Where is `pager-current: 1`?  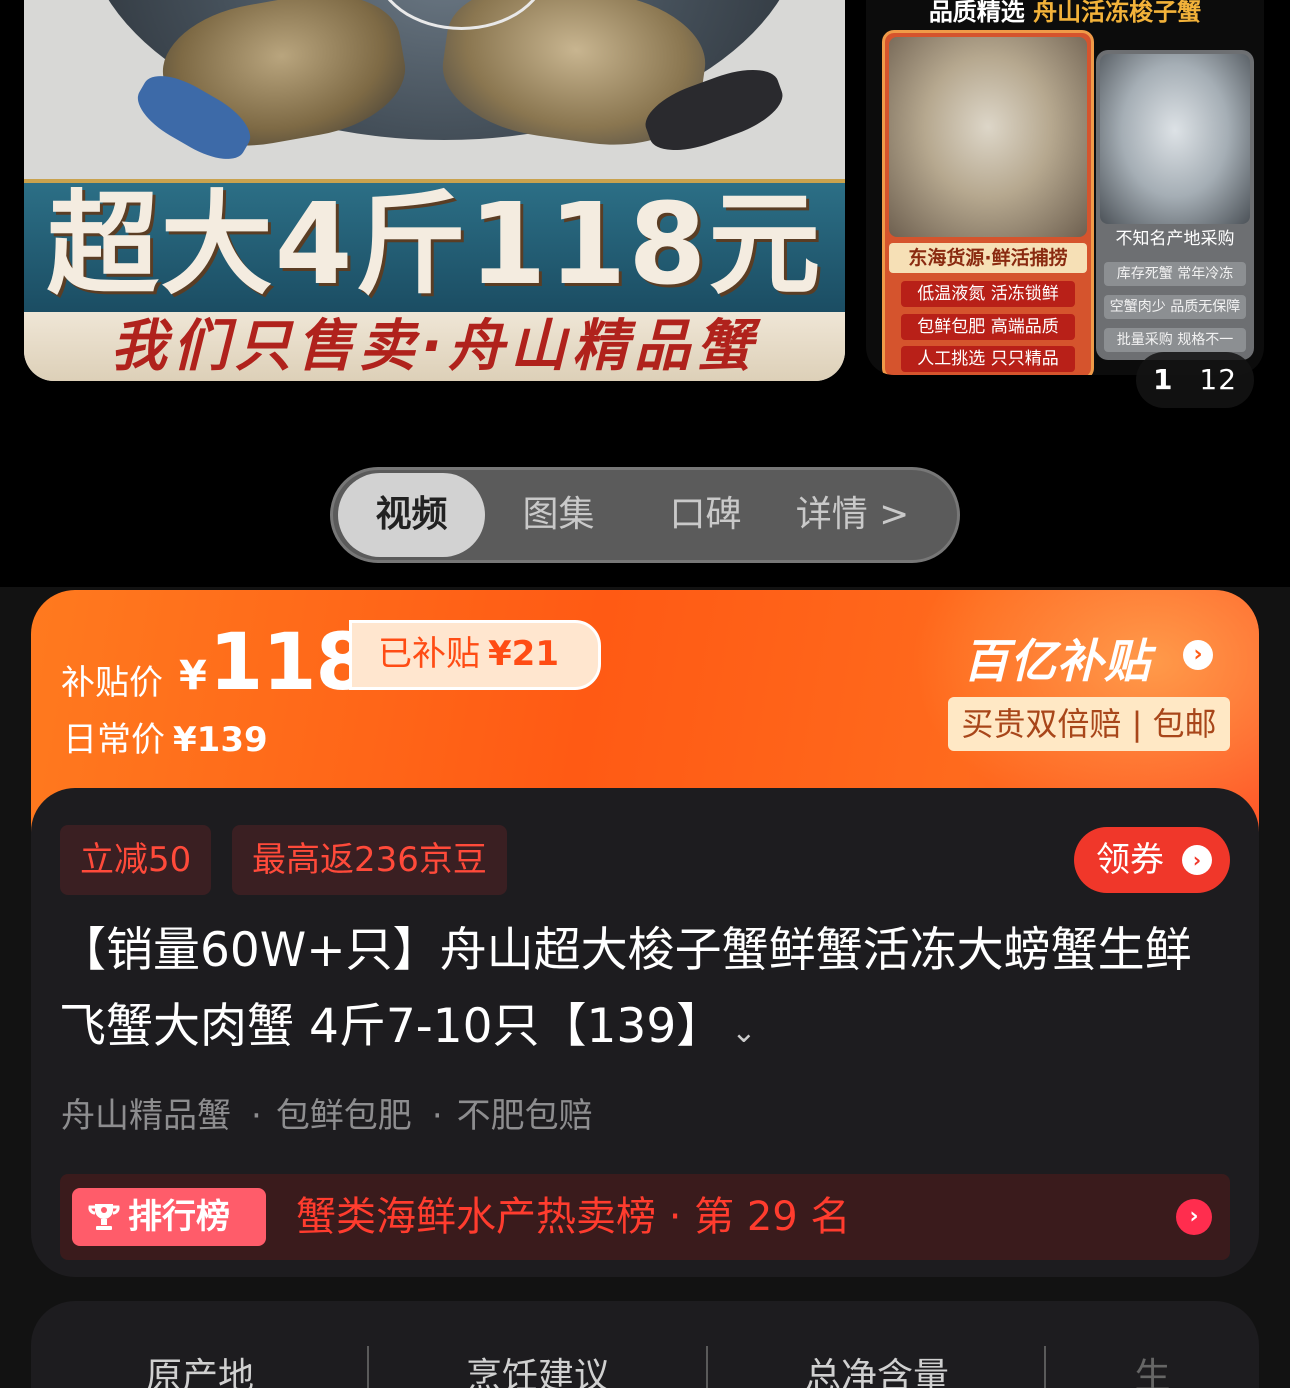
pager-current: 1 is located at coordinates (1163, 379).